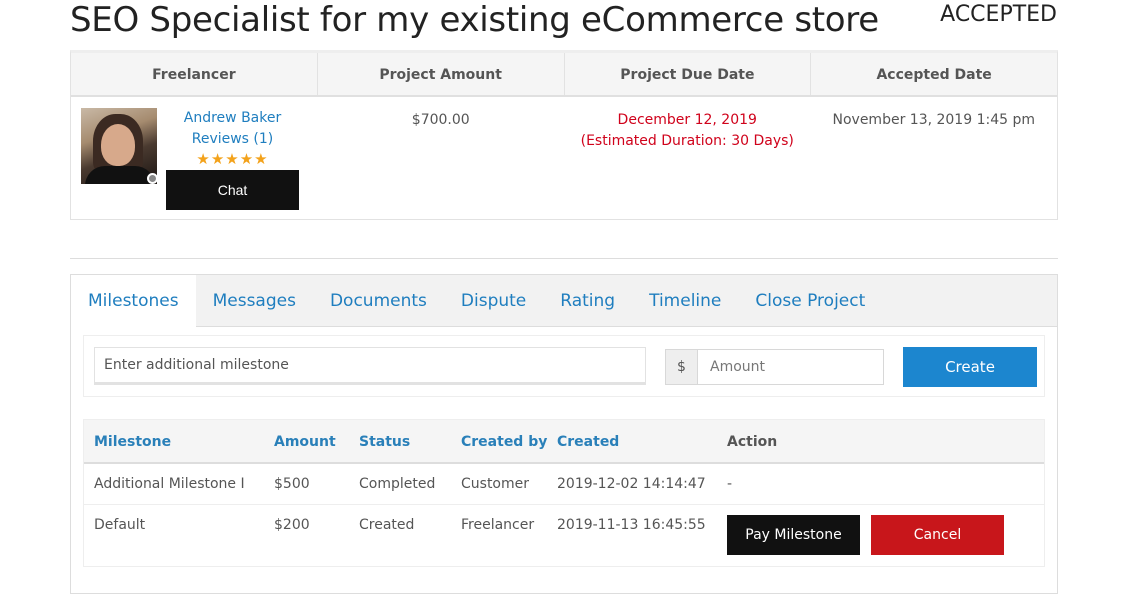  Describe the element at coordinates (384, 442) in the screenshot. I see `col-header-status: Status` at that location.